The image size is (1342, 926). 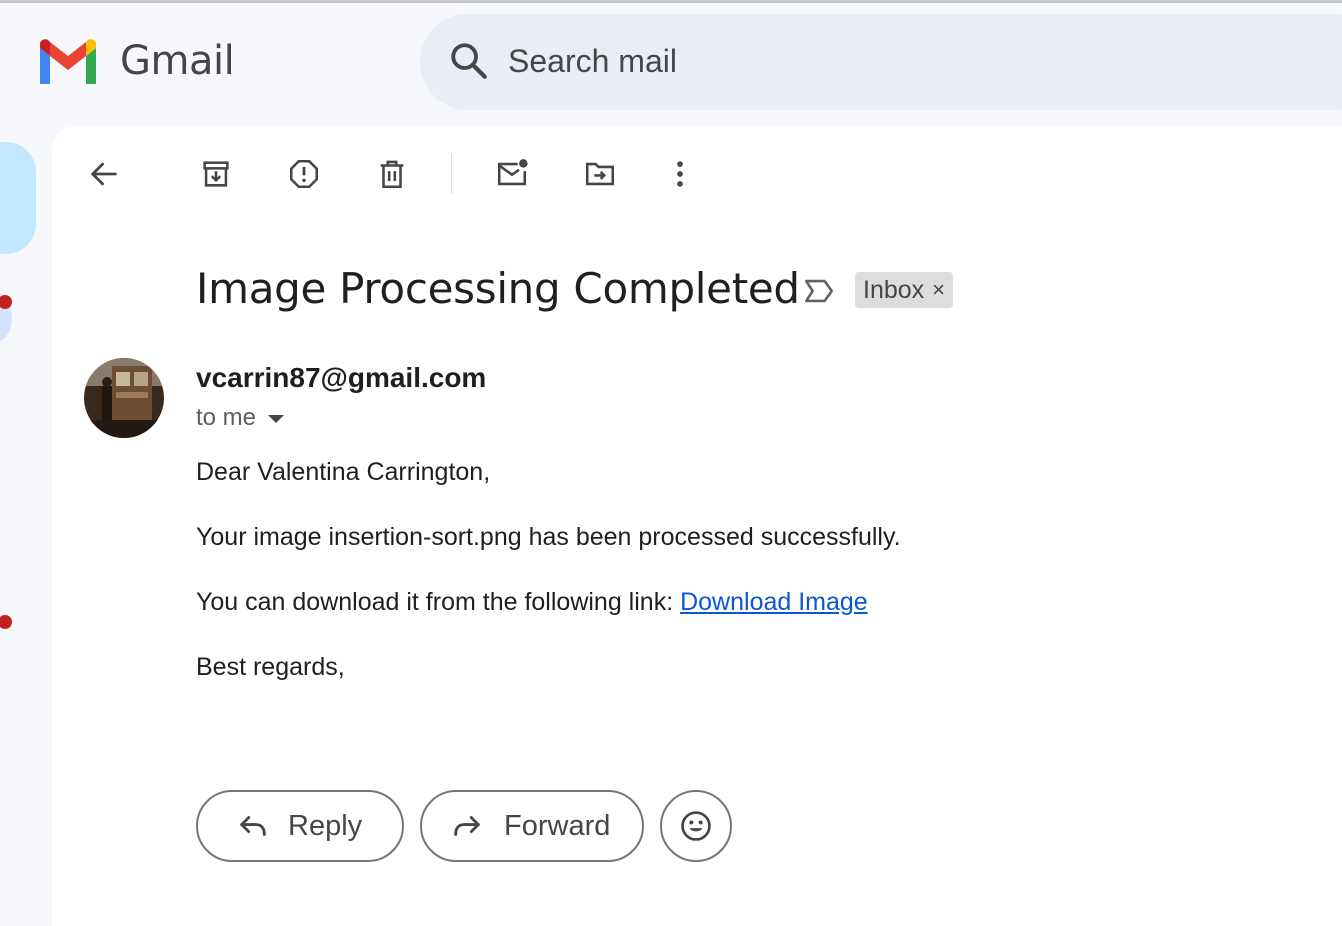 I want to click on forward-button: Forward, so click(x=532, y=826).